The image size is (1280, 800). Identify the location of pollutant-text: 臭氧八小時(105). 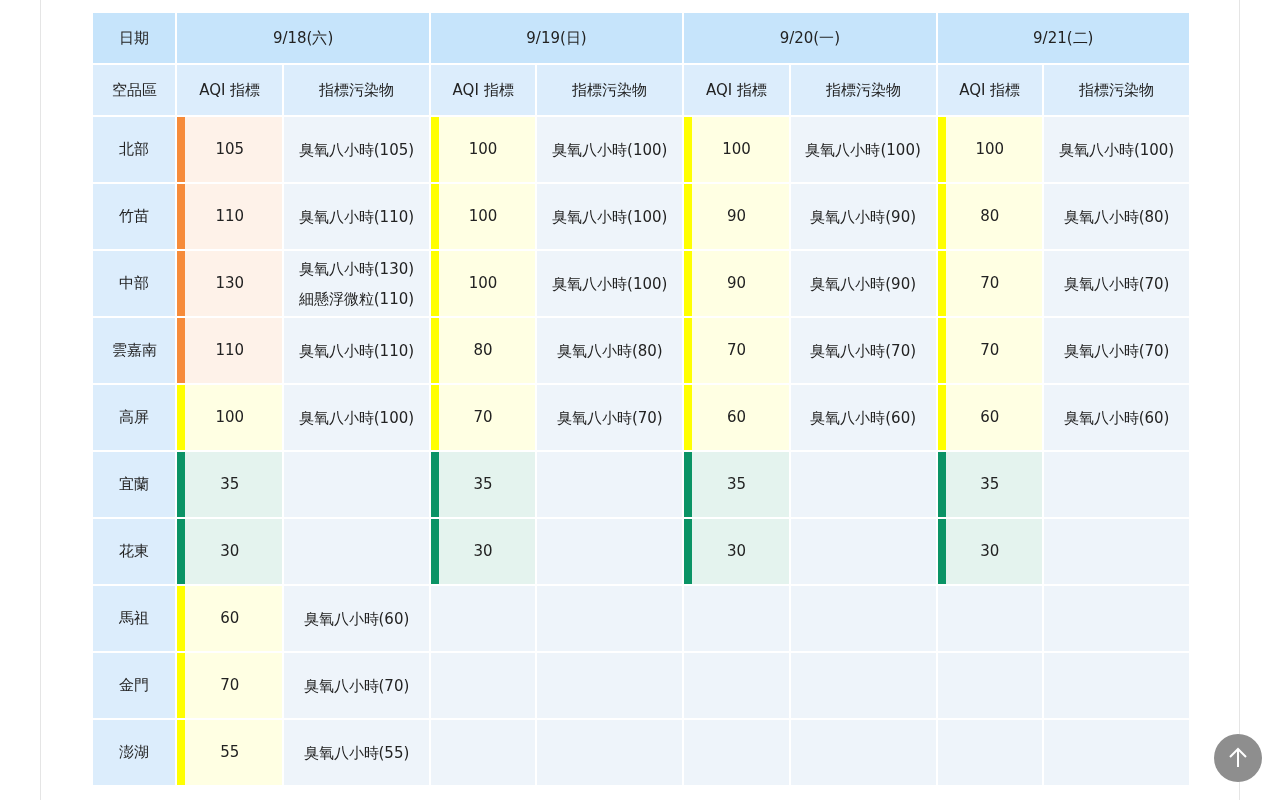
(356, 150).